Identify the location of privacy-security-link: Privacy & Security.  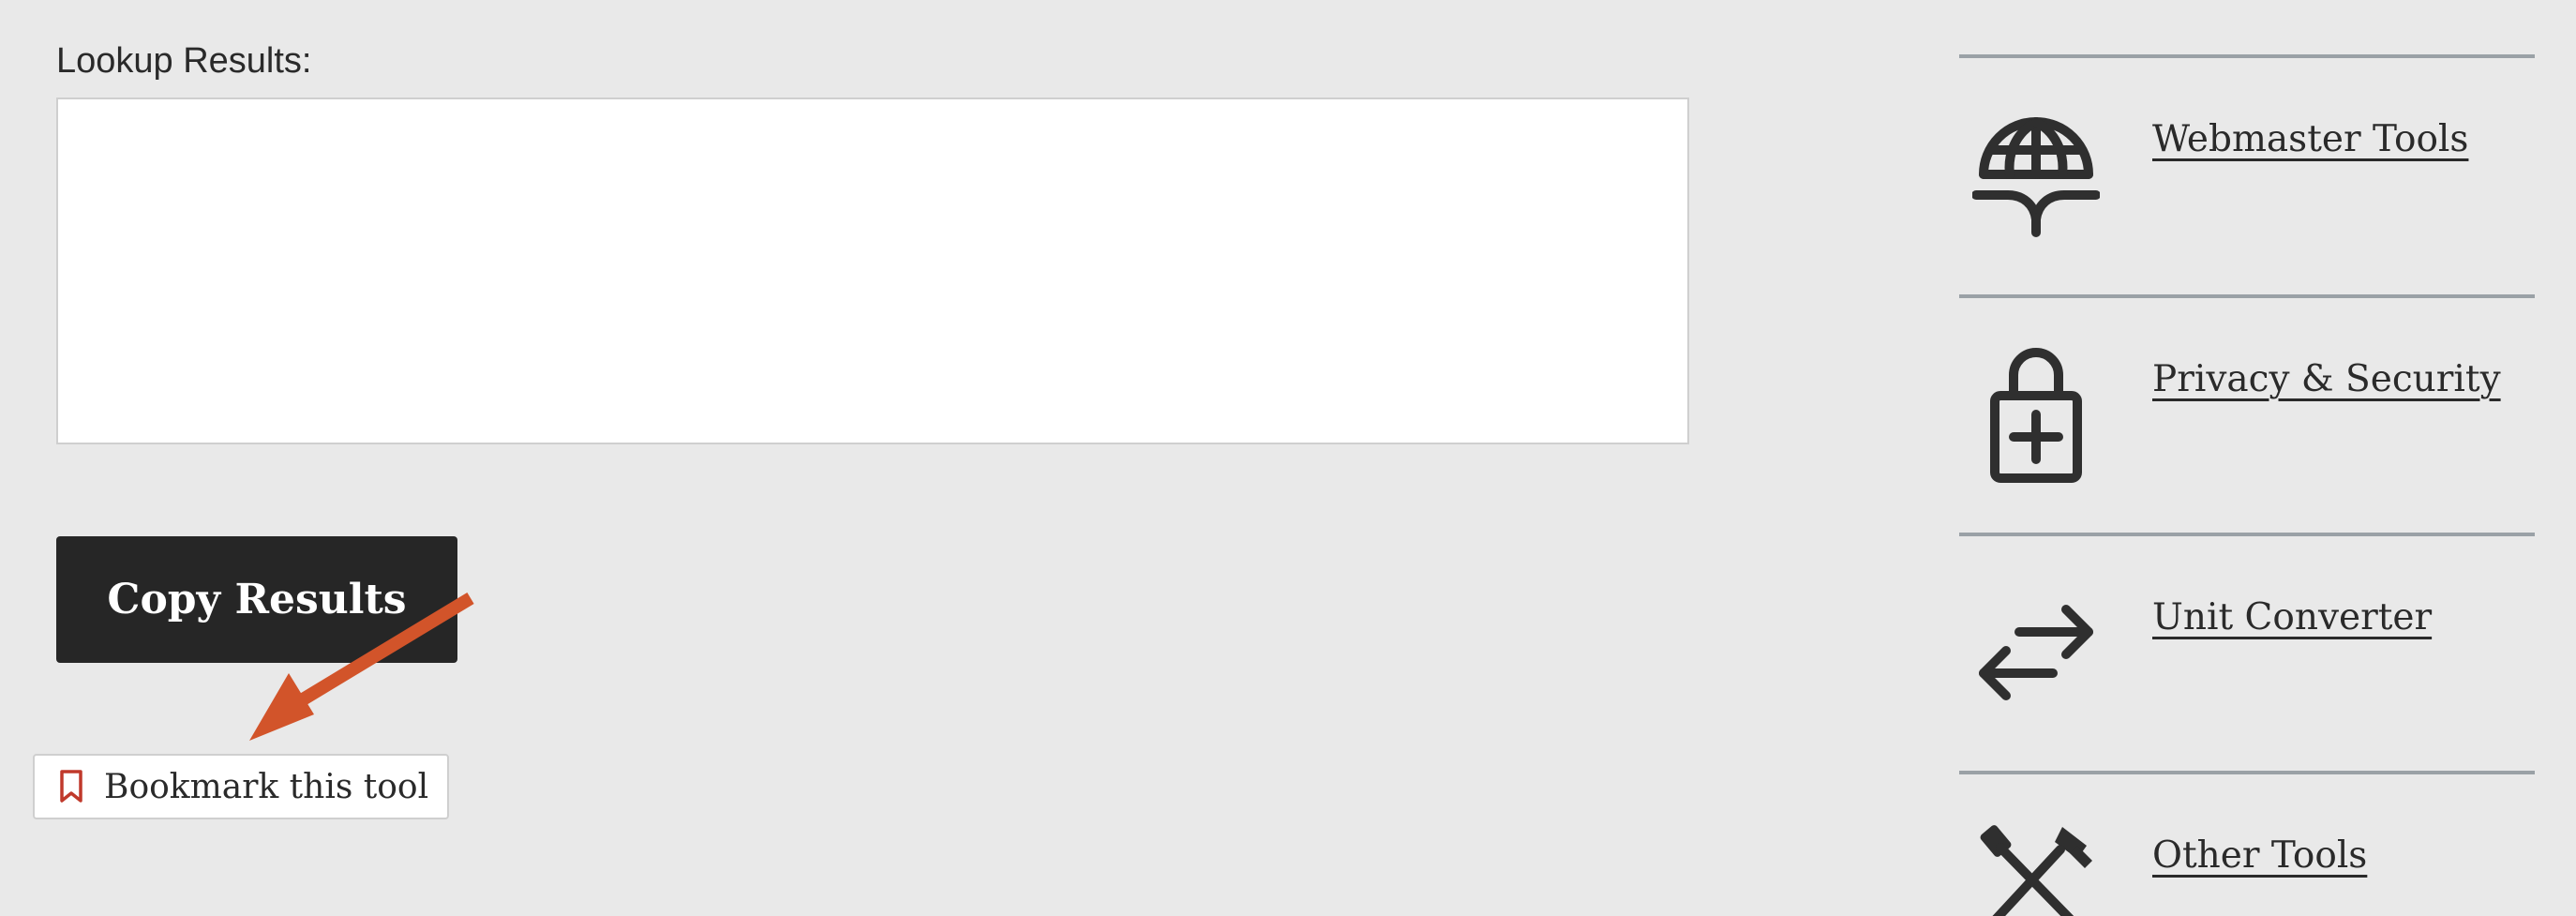
(2326, 379).